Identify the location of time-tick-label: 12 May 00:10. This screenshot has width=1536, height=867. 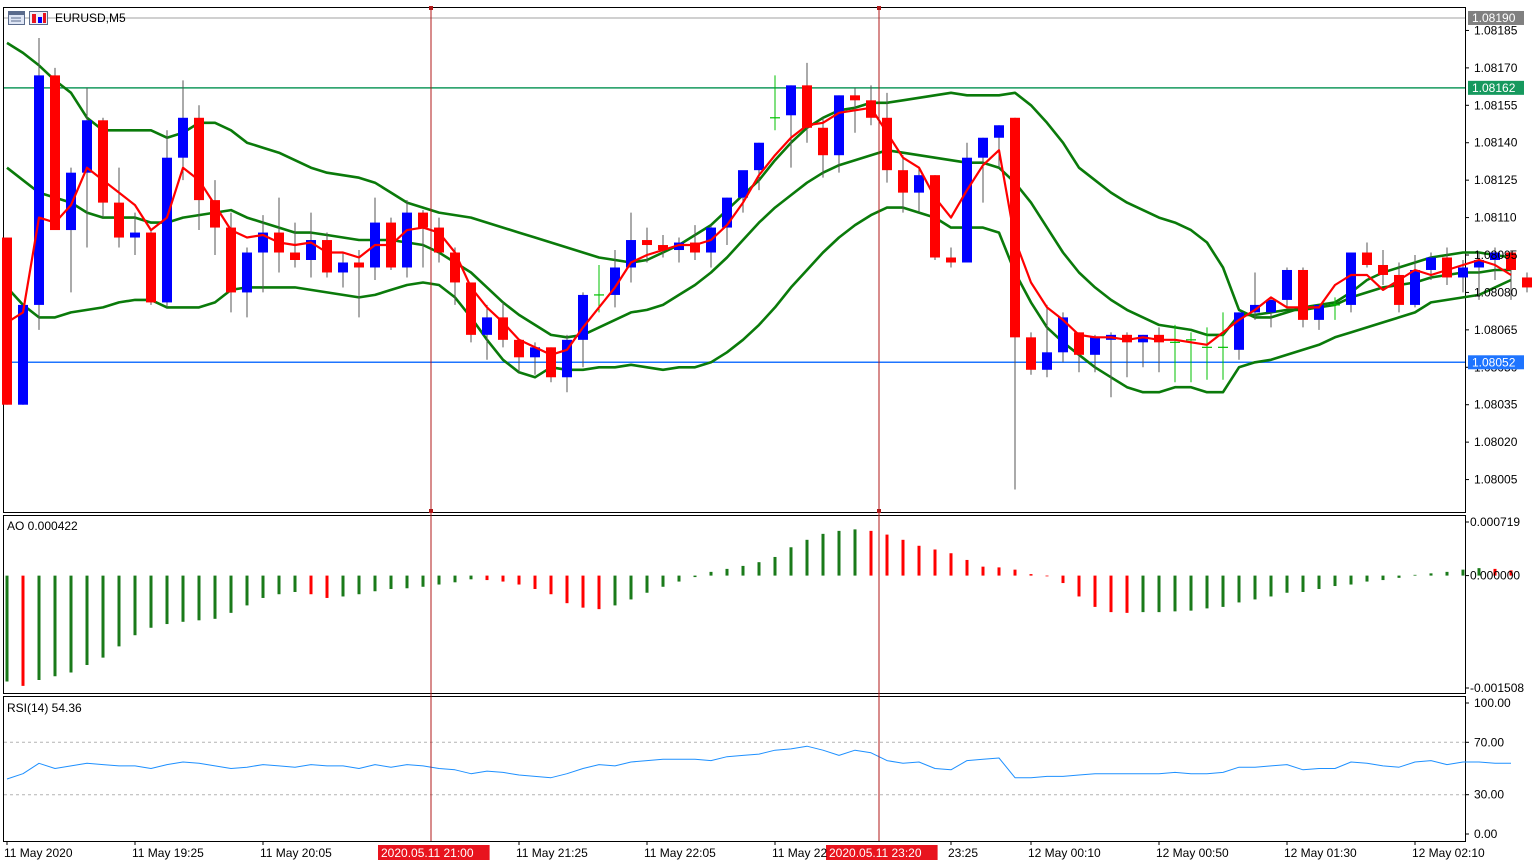
(1064, 853).